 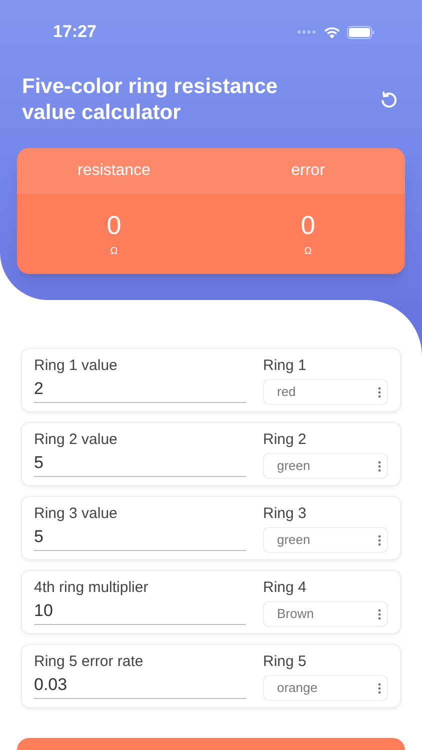 What do you see at coordinates (76, 440) in the screenshot?
I see `field-label: Ring 2 value` at bounding box center [76, 440].